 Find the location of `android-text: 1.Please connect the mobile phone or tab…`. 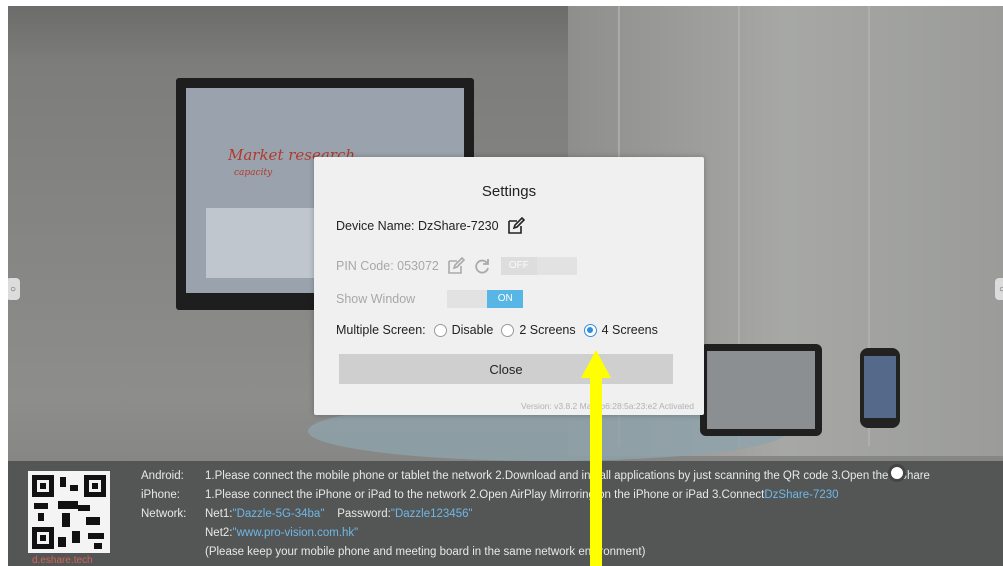

android-text: 1.Please connect the mobile phone or tab… is located at coordinates (567, 476).